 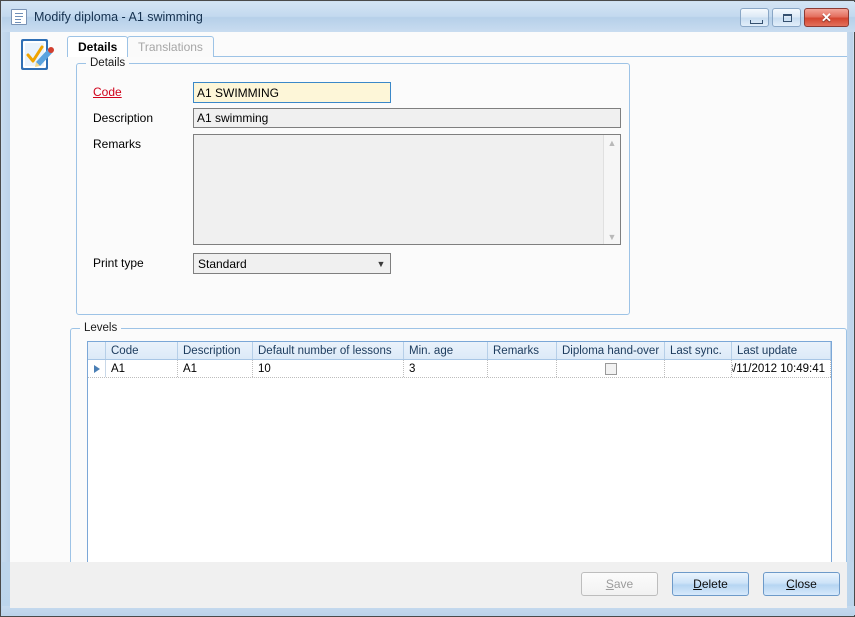 I want to click on remarks-vertical-scrollbar: ▲ ▼, so click(x=611, y=189).